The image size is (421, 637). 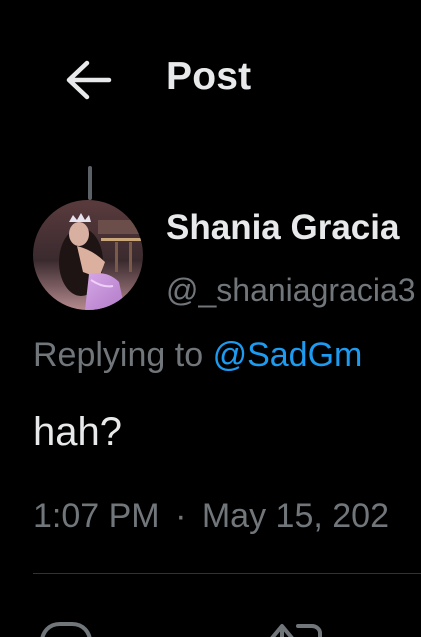 I want to click on post-date: May 15, 202, so click(x=295, y=516).